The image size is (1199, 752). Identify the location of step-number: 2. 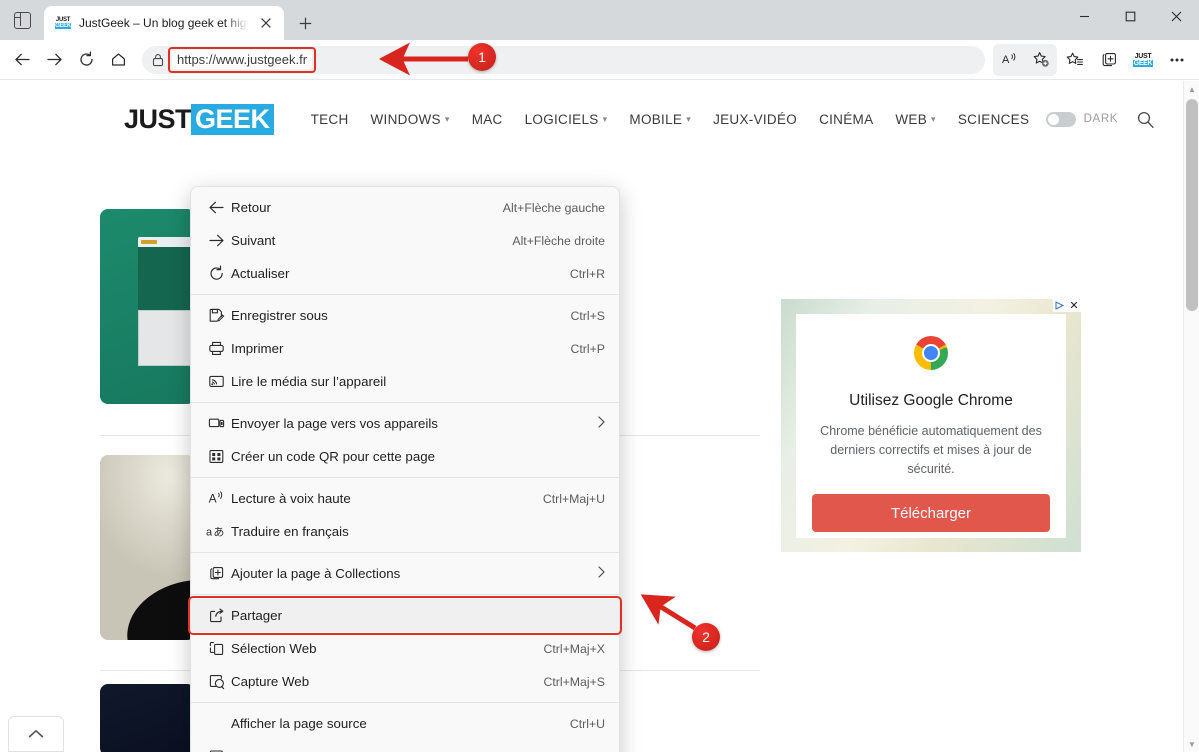
(706, 637).